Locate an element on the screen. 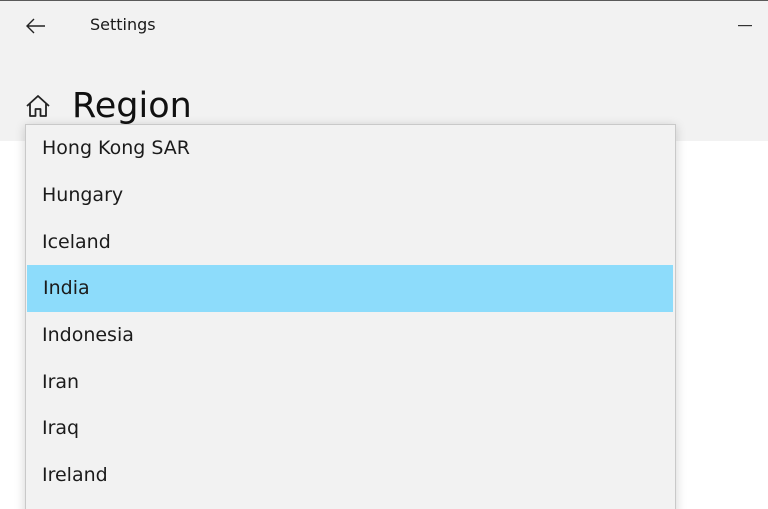 The width and height of the screenshot is (768, 509). minimize-icon is located at coordinates (745, 26).